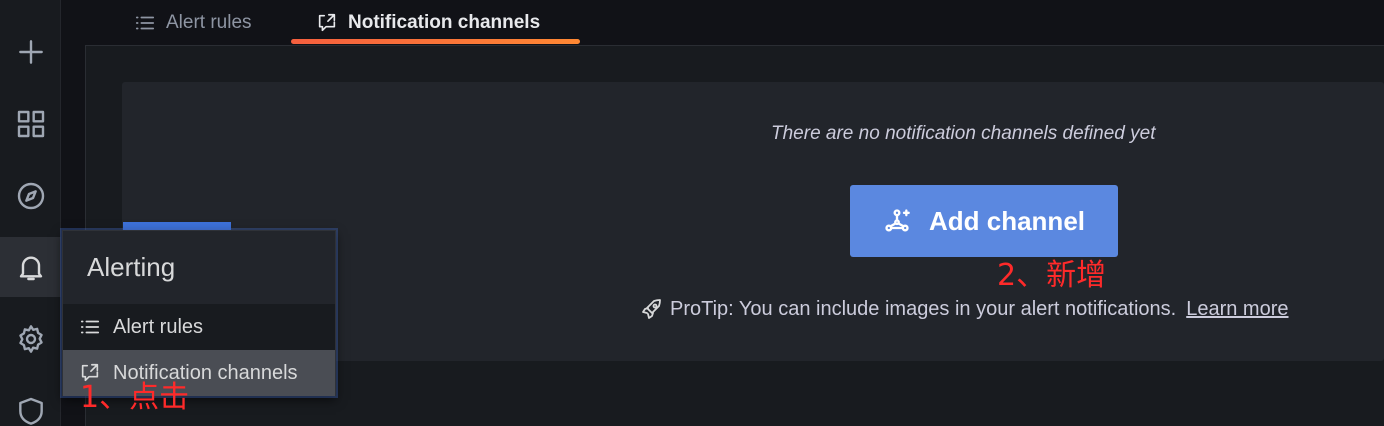 Image resolution: width=1384 pixels, height=426 pixels. What do you see at coordinates (30, 52) in the screenshot?
I see `plus-icon` at bounding box center [30, 52].